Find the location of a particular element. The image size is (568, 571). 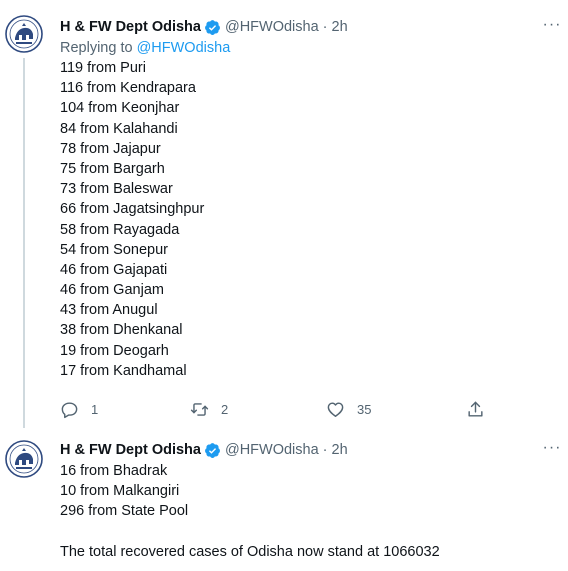

replying-to: Replying to @HFWOdisha is located at coordinates (307, 48).